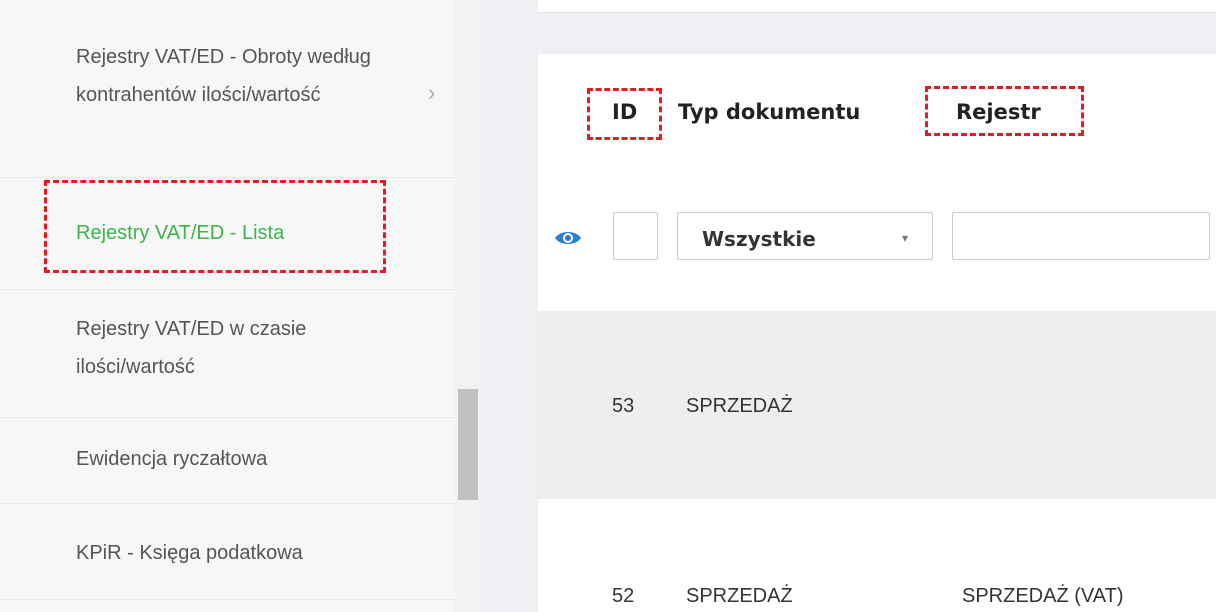 The image size is (1216, 612). What do you see at coordinates (189, 553) in the screenshot?
I see `sidebar-item-label: KPiR - Księga podatkowa` at bounding box center [189, 553].